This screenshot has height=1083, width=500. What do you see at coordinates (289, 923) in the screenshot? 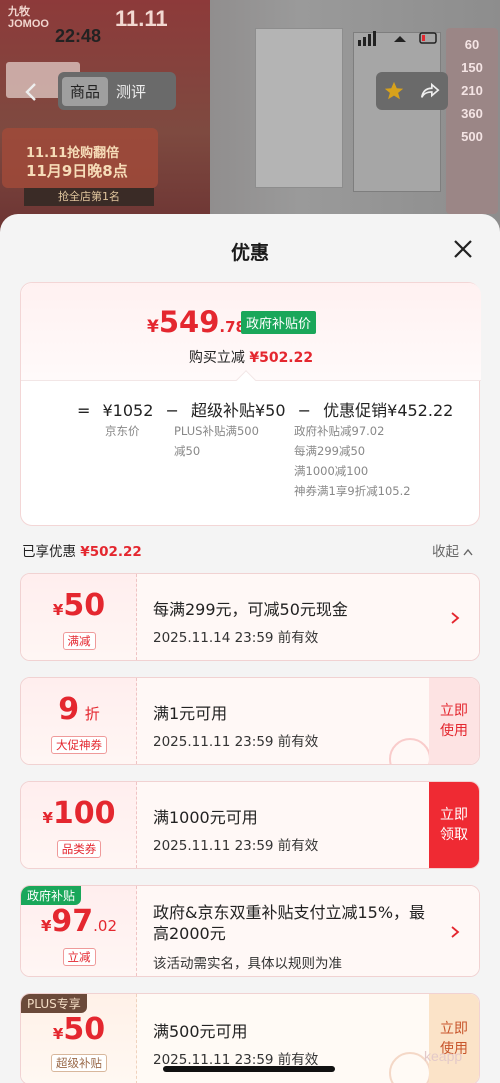
I see `coupon-title: 政府&京东双重补贴支付立减15%，最 高2000元` at bounding box center [289, 923].